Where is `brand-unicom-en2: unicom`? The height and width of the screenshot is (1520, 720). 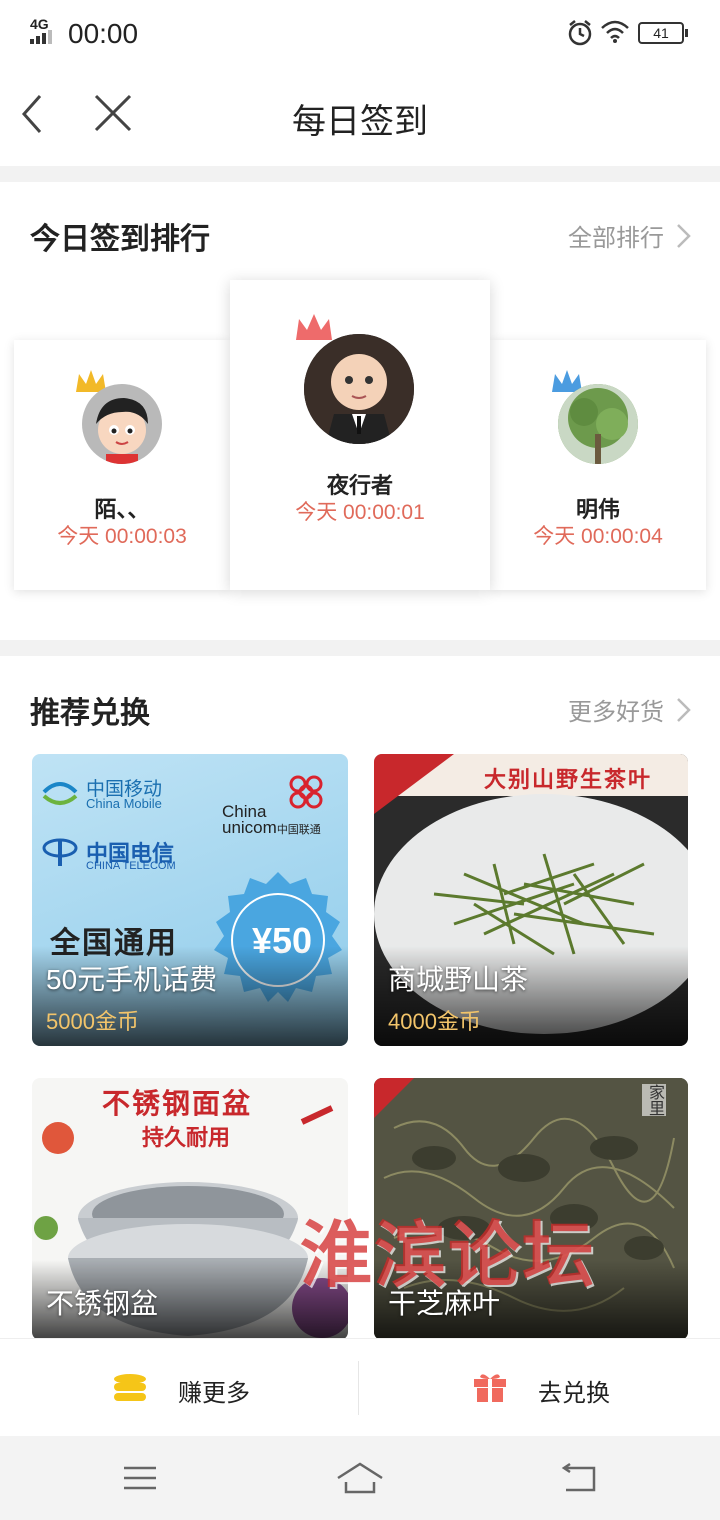
brand-unicom-en2: unicom is located at coordinates (249, 827).